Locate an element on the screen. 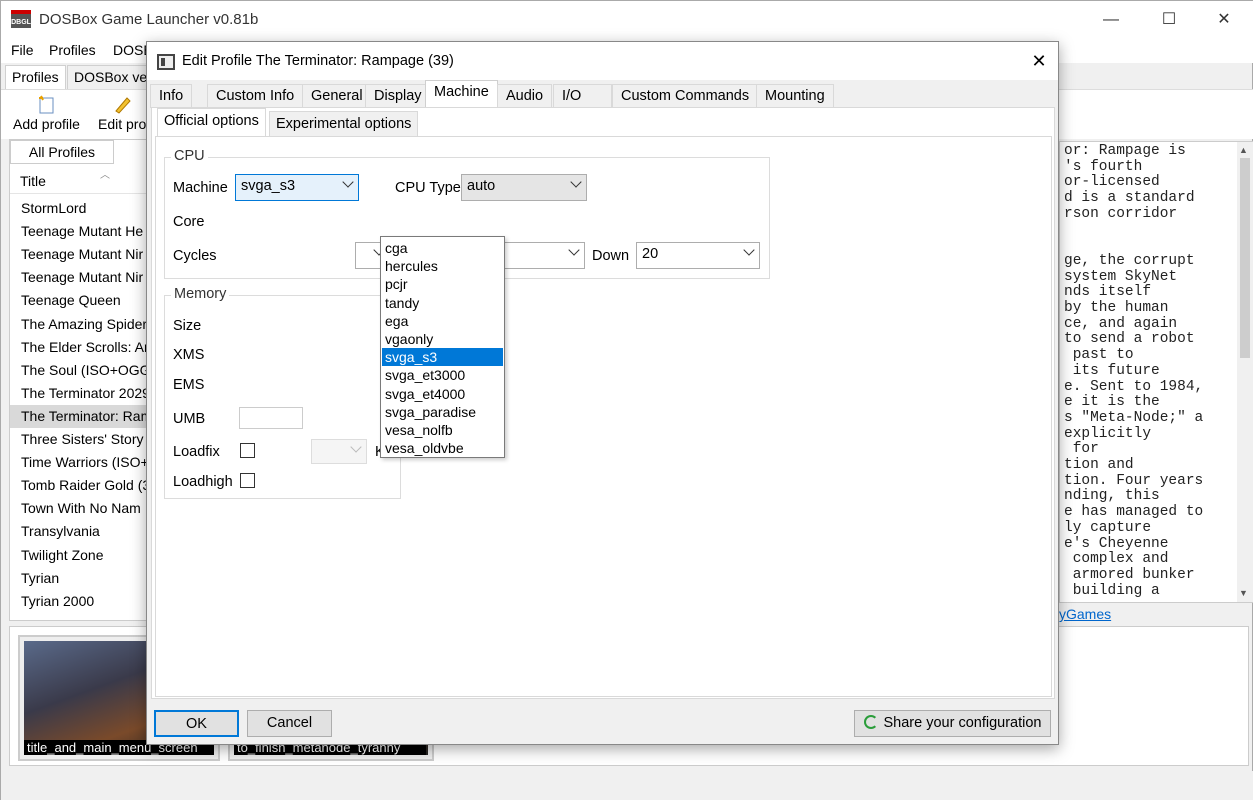 The height and width of the screenshot is (800, 1253). loadhigh-checkbox is located at coordinates (247, 480).